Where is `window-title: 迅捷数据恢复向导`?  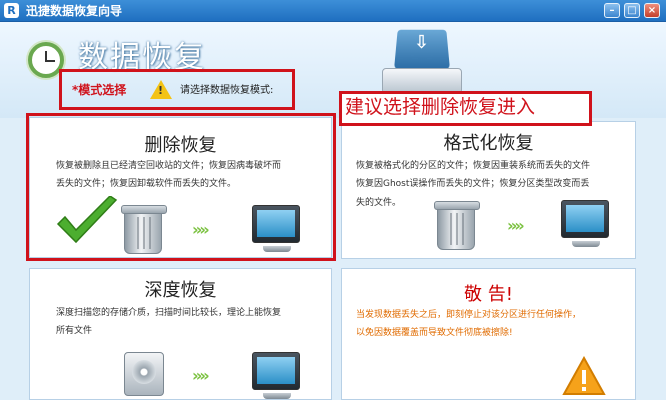
window-title: 迅捷数据恢复向导 is located at coordinates (74, 11).